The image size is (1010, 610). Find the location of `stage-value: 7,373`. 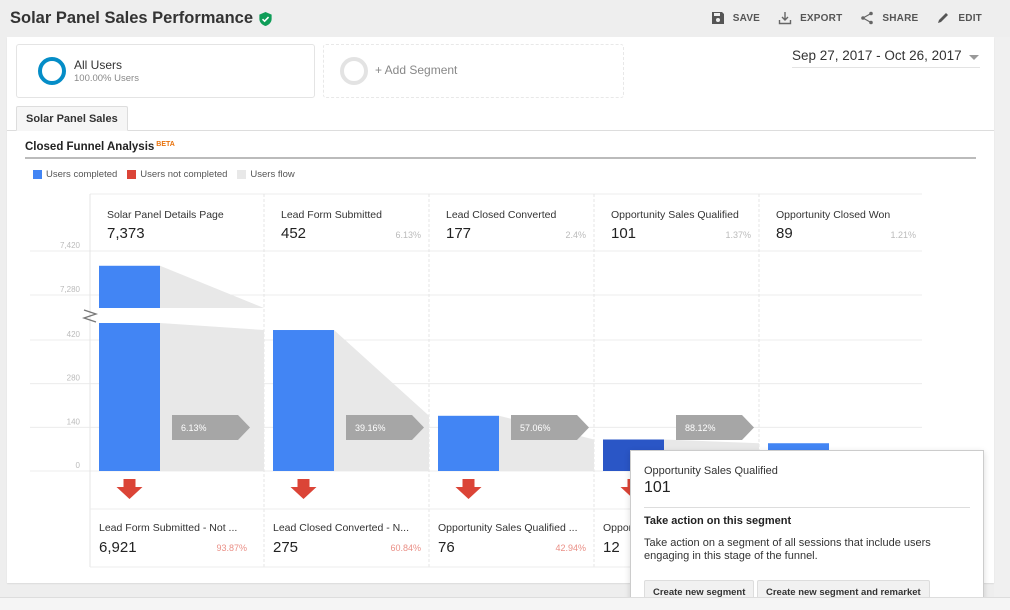

stage-value: 7,373 is located at coordinates (126, 233).